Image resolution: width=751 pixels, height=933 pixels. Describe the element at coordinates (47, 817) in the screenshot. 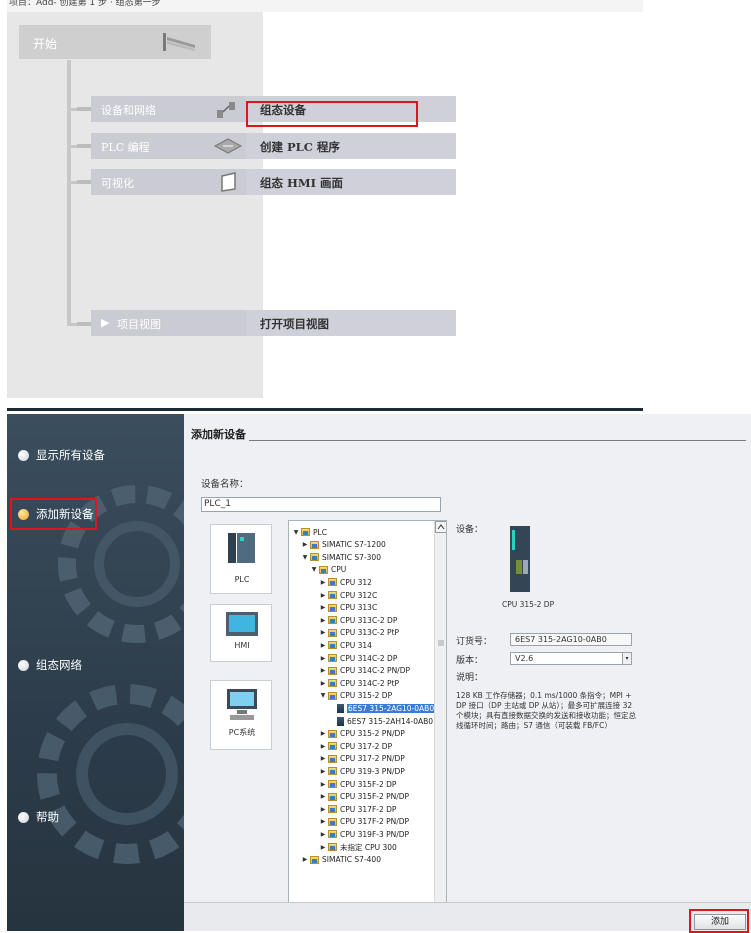

I see `nav-label: 帮助` at that location.